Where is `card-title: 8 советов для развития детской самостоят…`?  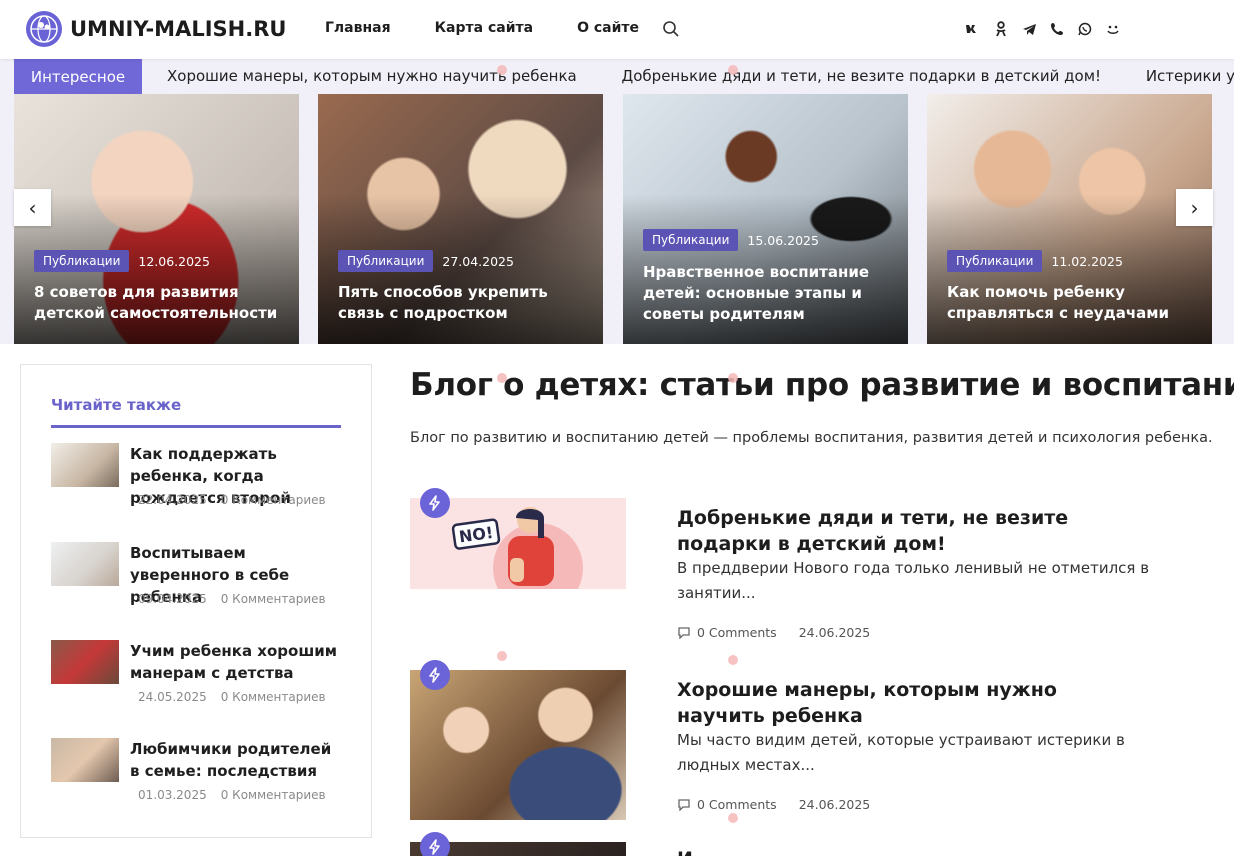 card-title: 8 советов для развития детской самостоят… is located at coordinates (159, 303).